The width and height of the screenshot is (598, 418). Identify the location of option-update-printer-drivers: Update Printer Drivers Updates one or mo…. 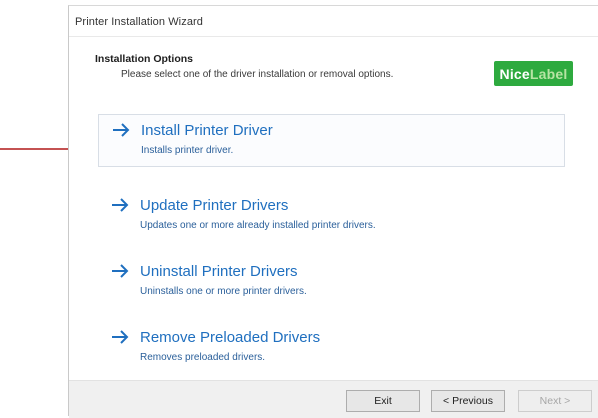
(331, 216).